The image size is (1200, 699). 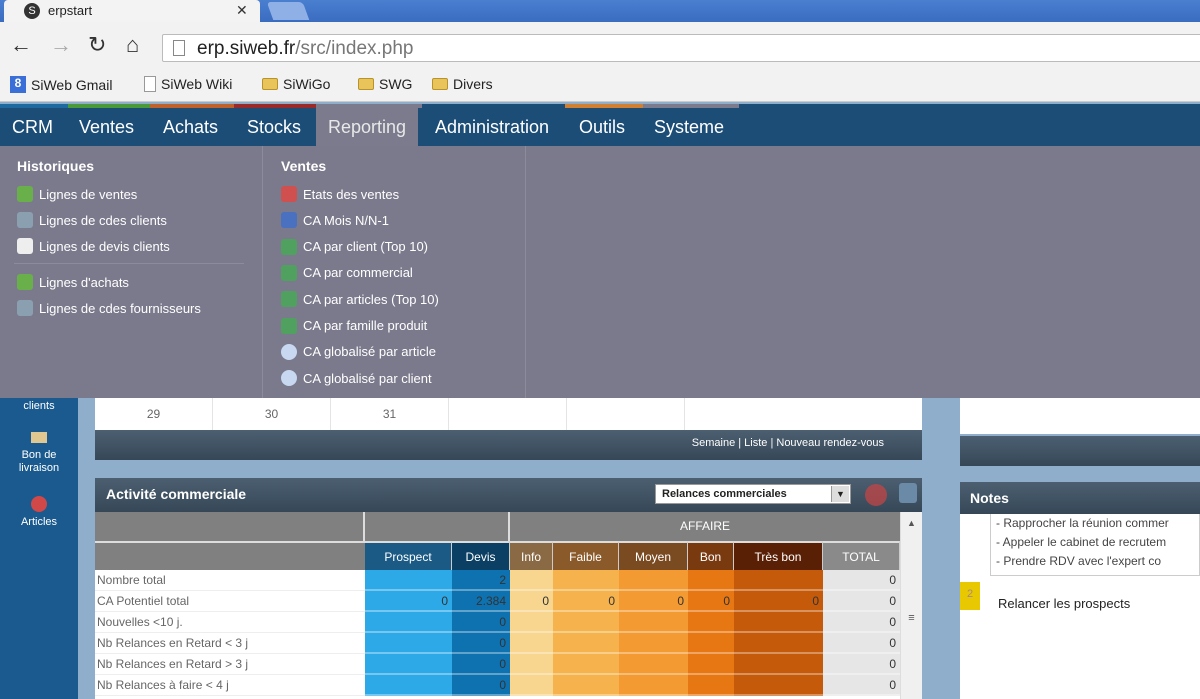 What do you see at coordinates (274, 127) in the screenshot?
I see `nav-stocks: Stocks` at bounding box center [274, 127].